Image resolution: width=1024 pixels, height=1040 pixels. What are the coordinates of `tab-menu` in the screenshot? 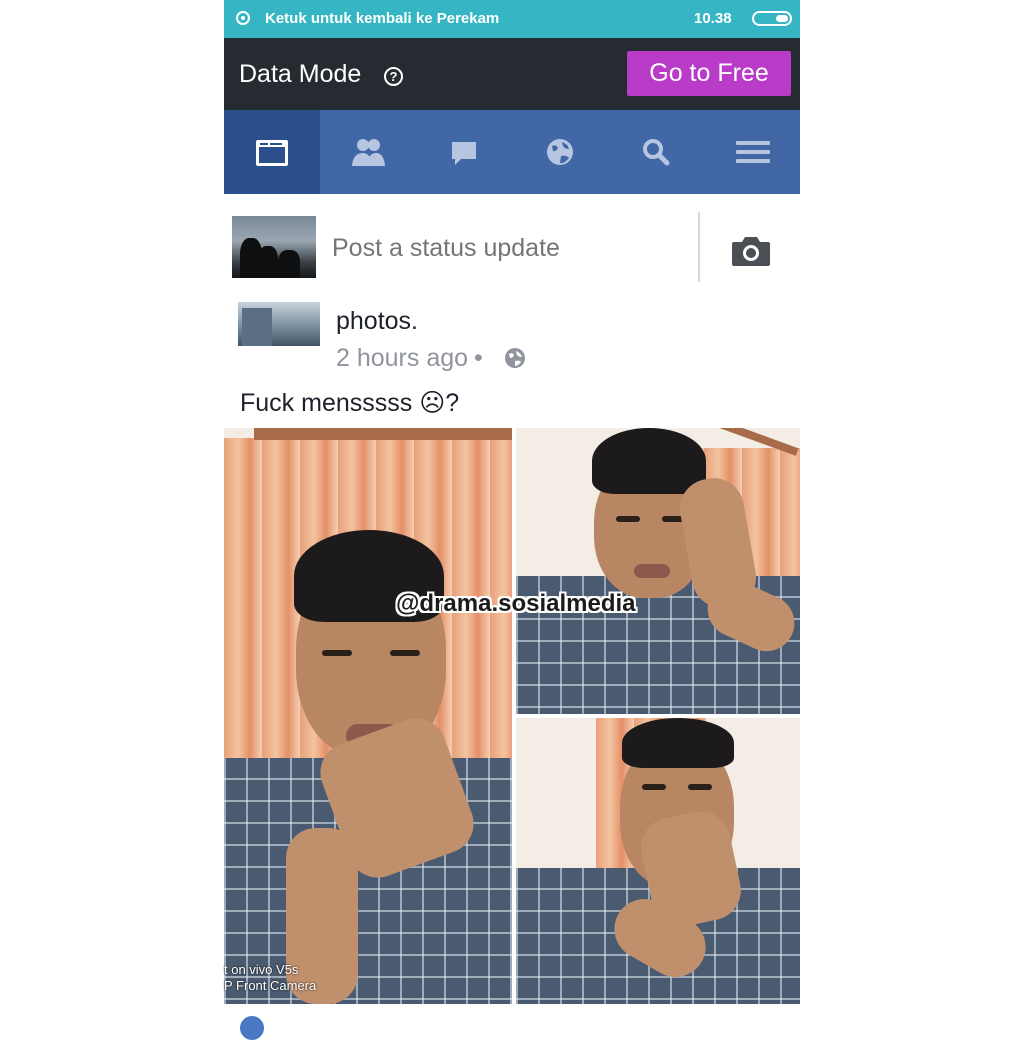 It's located at (752, 152).